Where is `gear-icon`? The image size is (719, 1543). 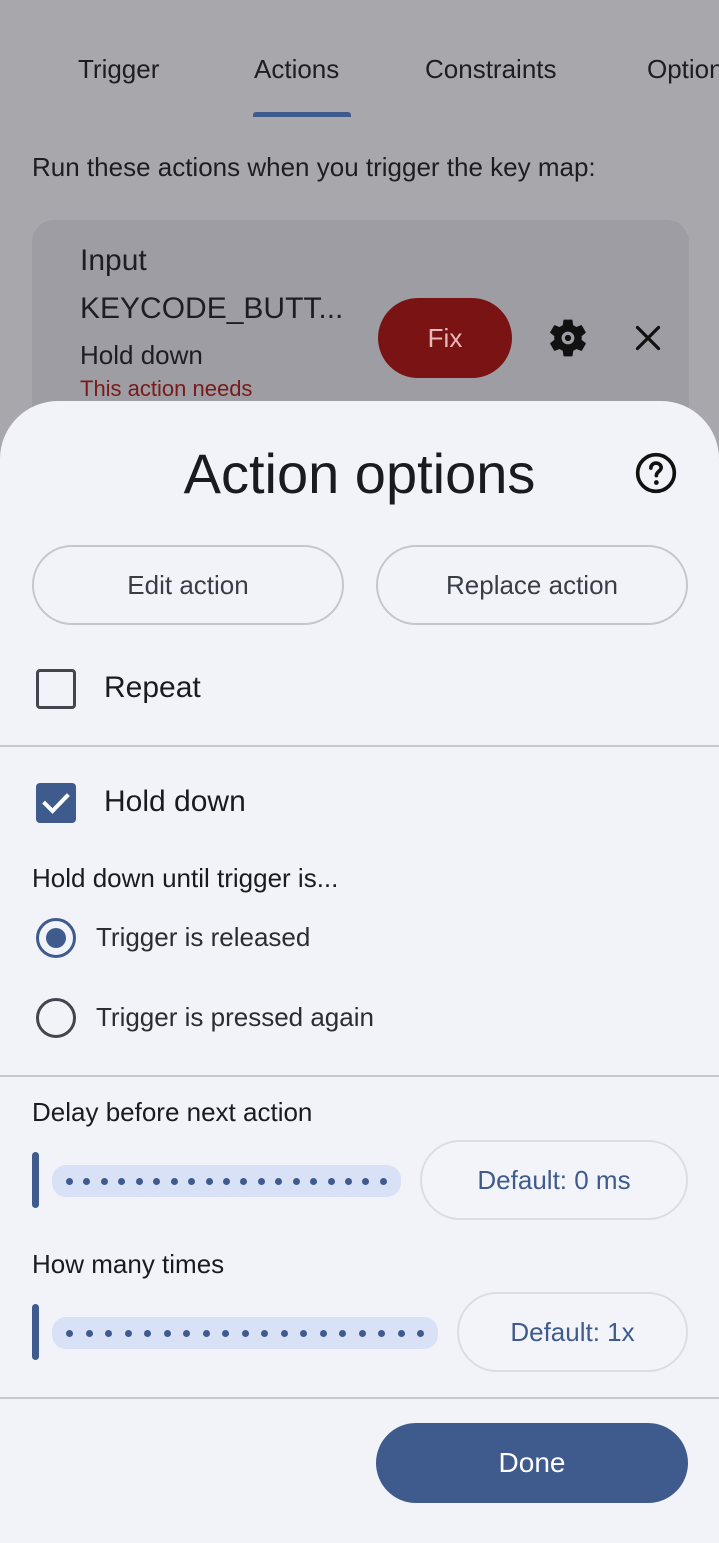
gear-icon is located at coordinates (568, 338).